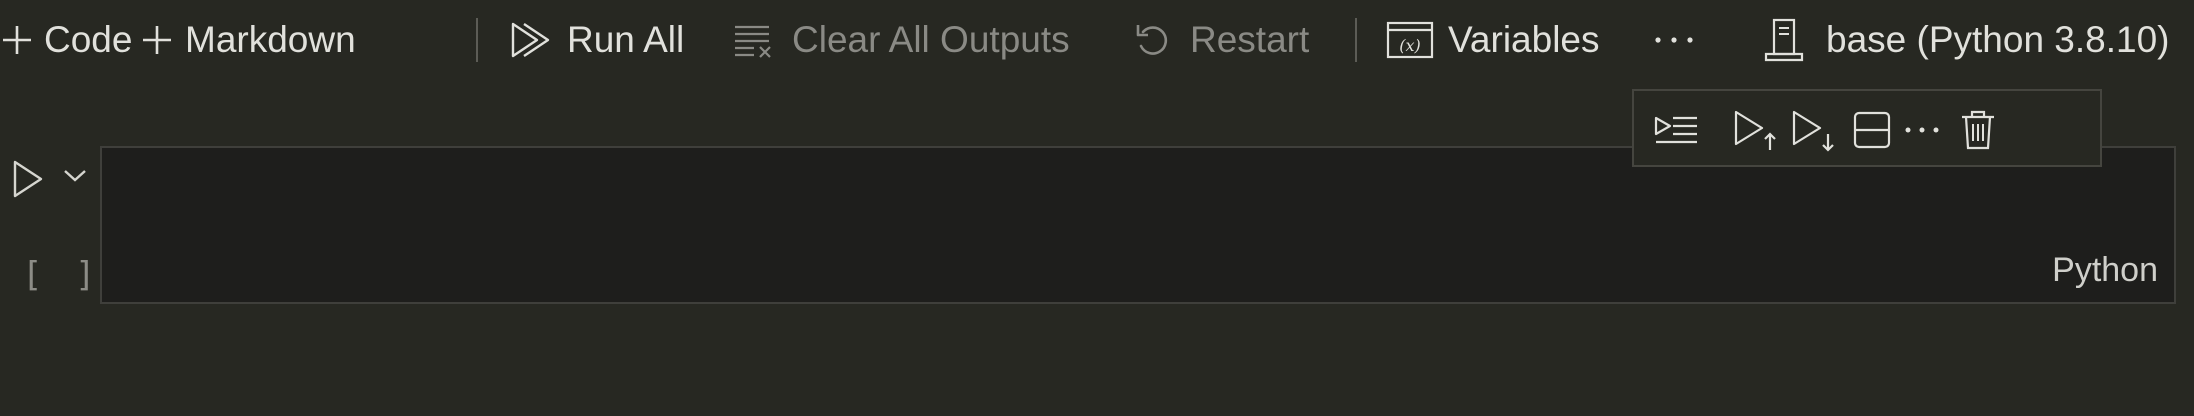  I want to click on run-options-dropdown, so click(75, 178).